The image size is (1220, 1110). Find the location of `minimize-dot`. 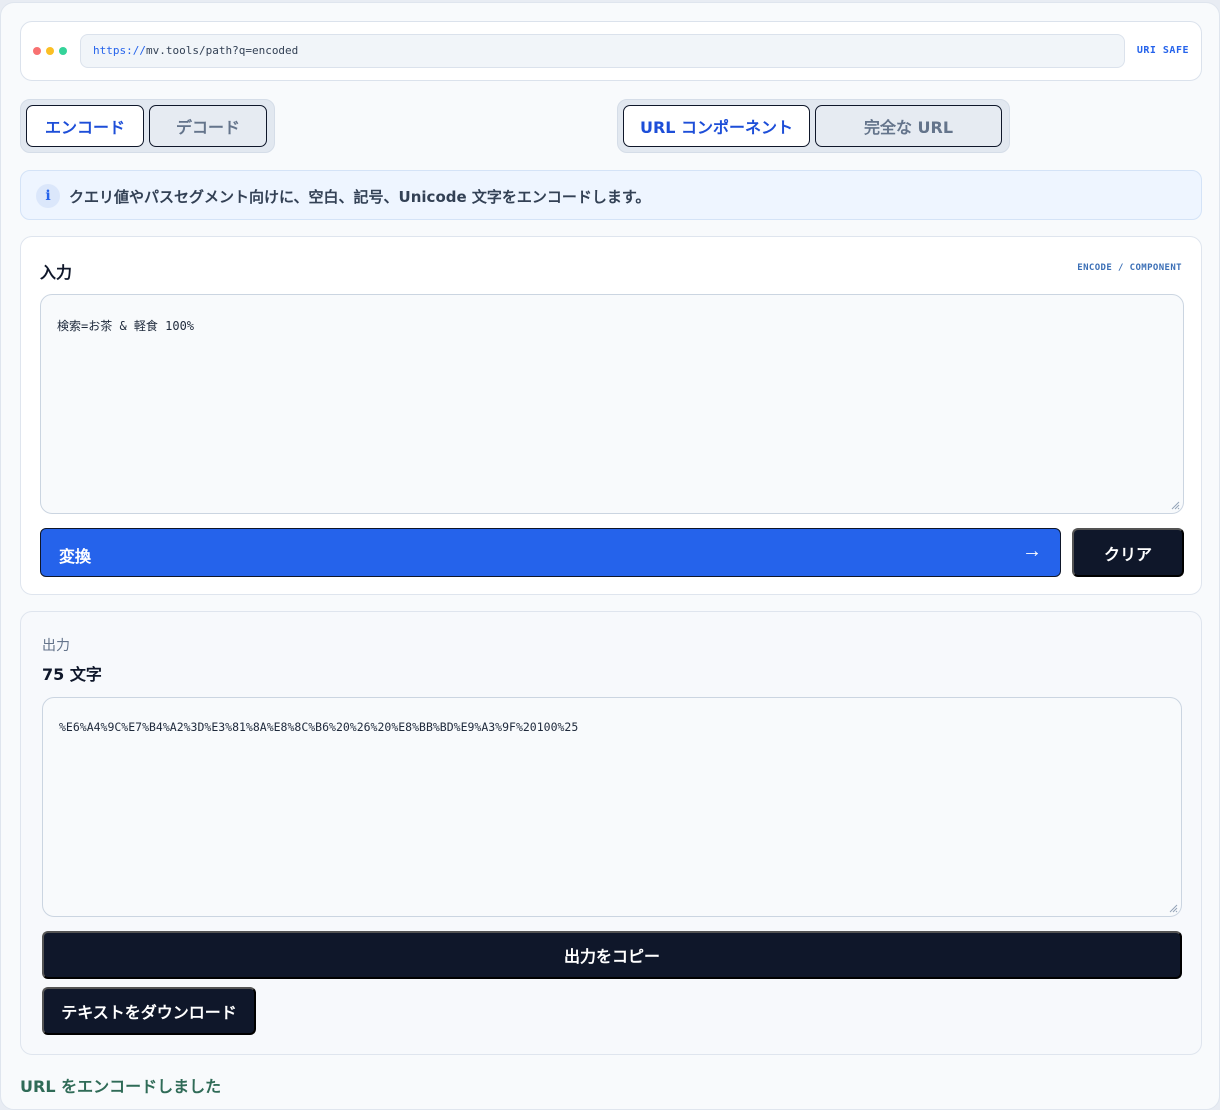

minimize-dot is located at coordinates (50, 51).